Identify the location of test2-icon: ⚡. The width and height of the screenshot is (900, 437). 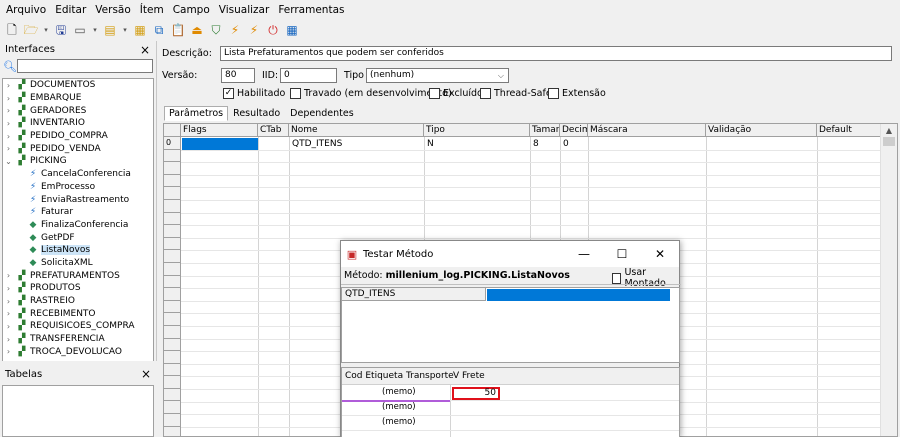
(254, 30).